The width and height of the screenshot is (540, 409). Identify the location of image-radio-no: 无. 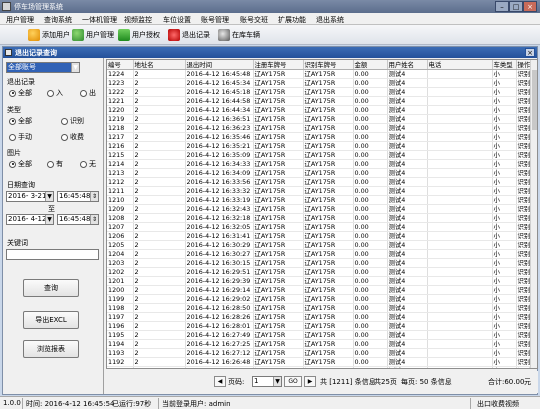
(88, 164).